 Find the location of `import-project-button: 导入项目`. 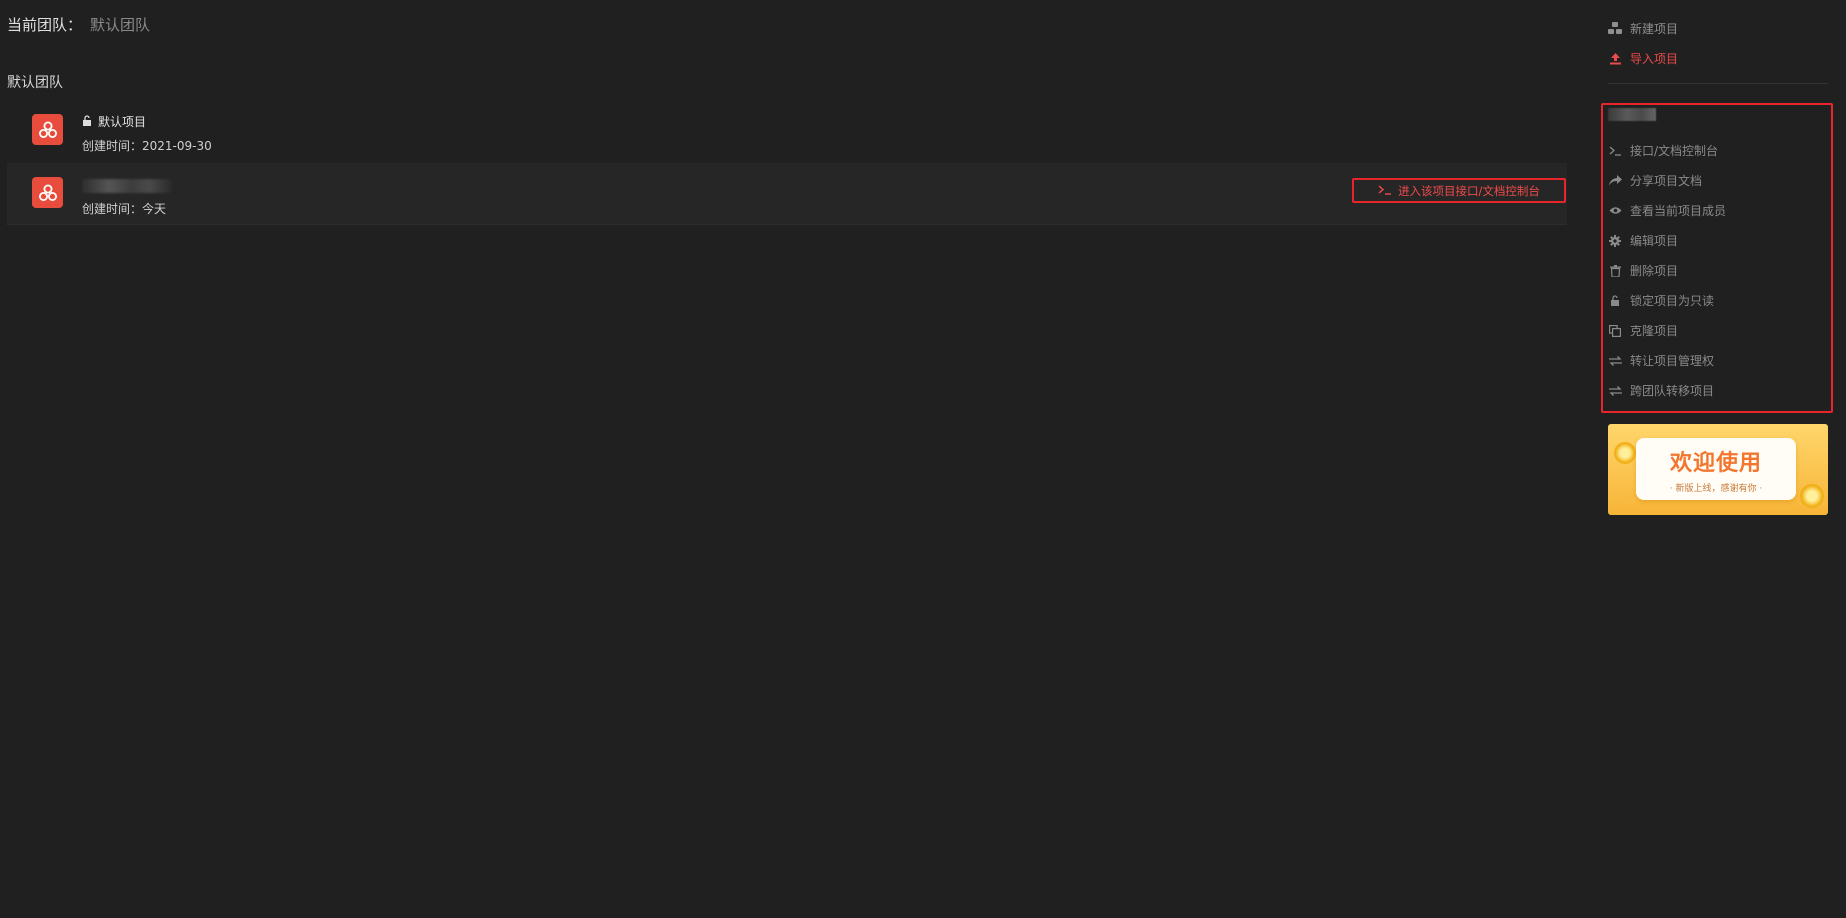

import-project-button: 导入项目 is located at coordinates (1643, 58).